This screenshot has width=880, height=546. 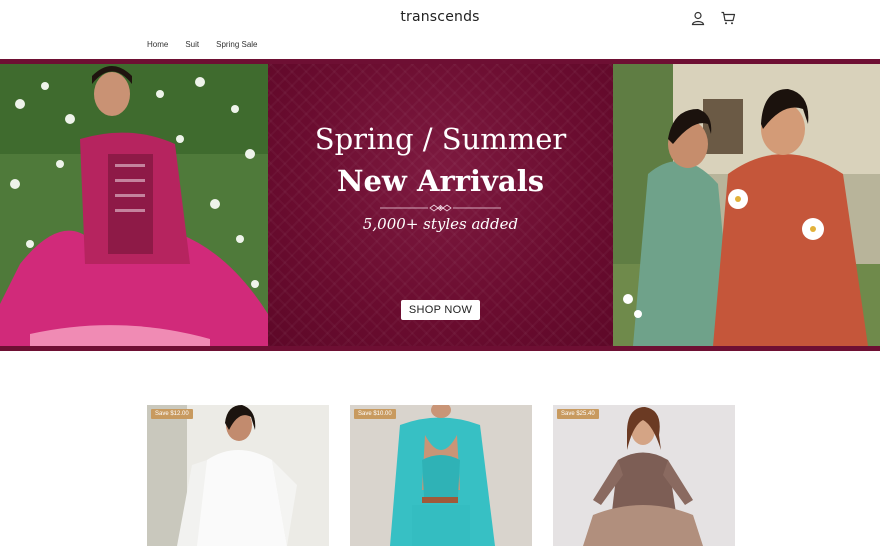 I want to click on sale-badge: Save $10.00, so click(x=375, y=414).